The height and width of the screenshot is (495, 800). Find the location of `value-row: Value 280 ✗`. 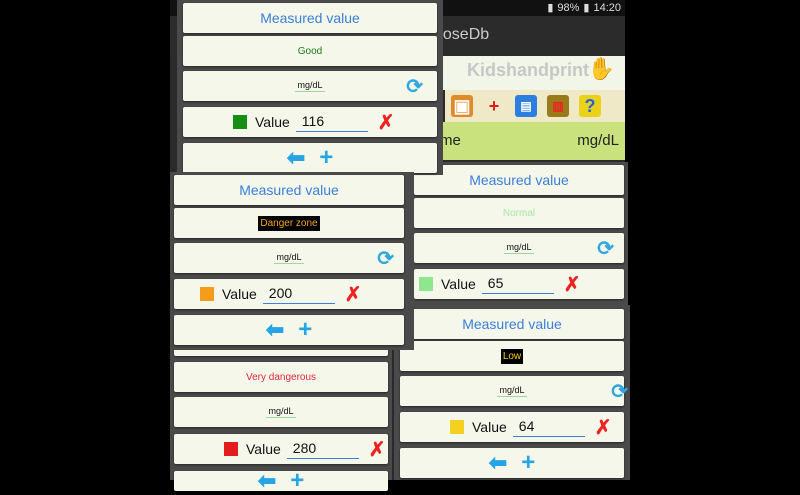

value-row: Value 280 ✗ is located at coordinates (281, 449).